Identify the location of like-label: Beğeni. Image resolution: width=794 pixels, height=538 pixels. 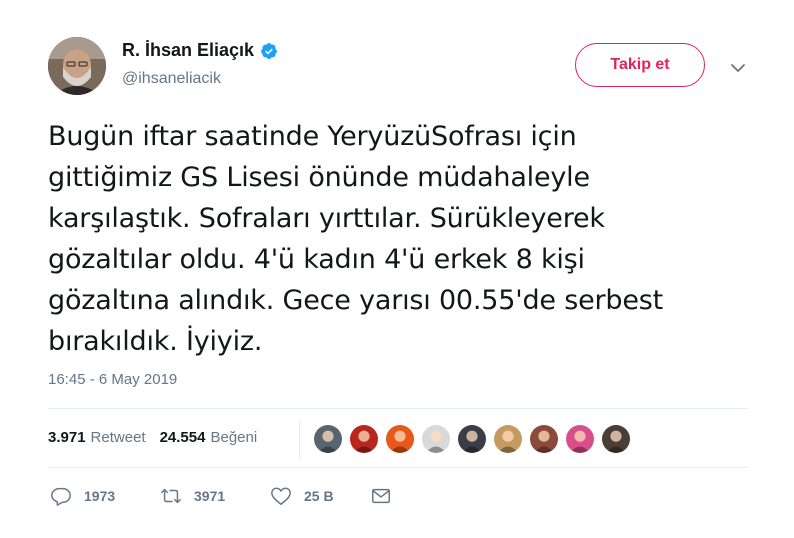
(233, 437).